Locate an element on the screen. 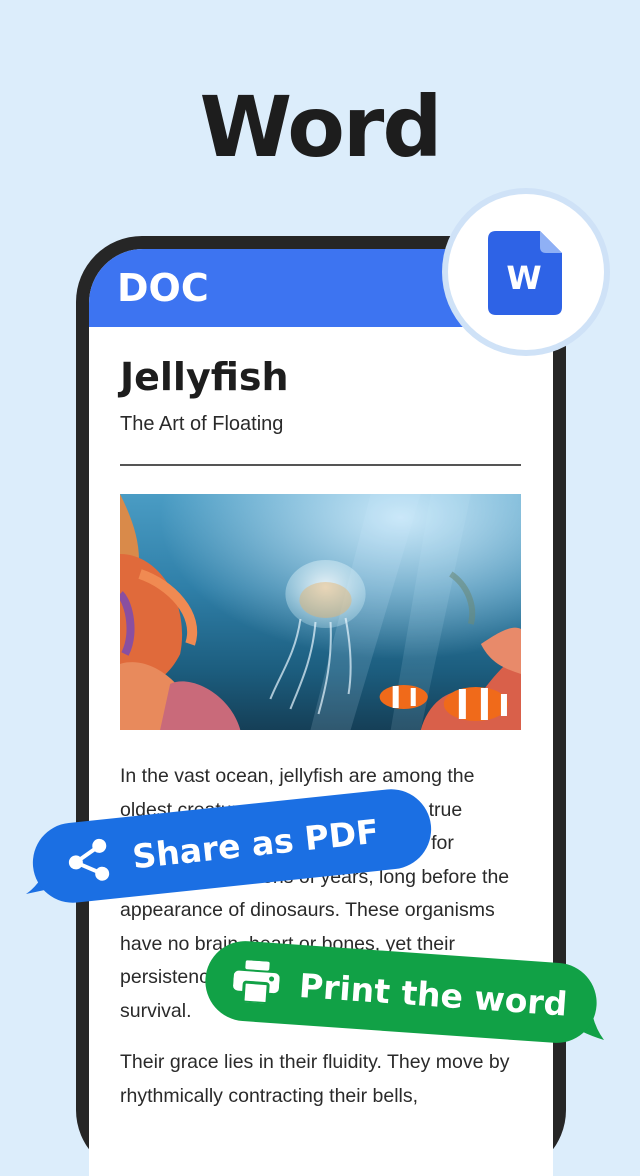 The image size is (640, 1176). share-as-pdf-label: Share as PDF is located at coordinates (255, 843).